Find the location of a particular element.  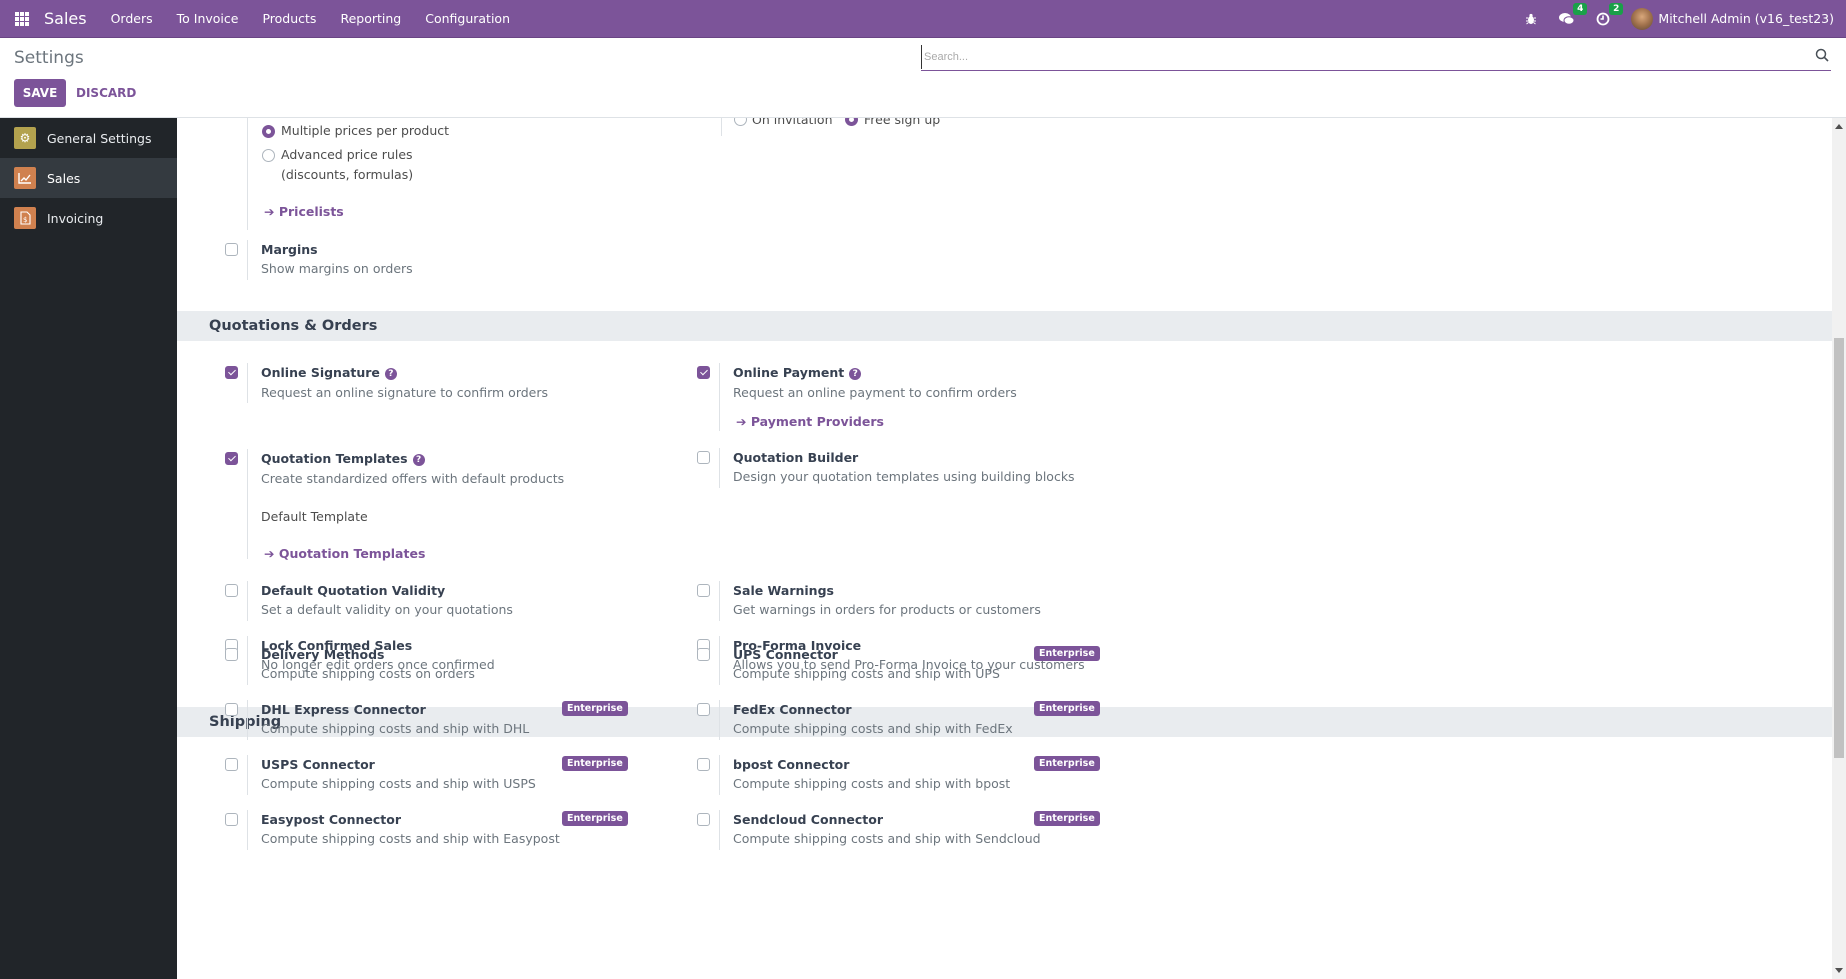

online-signature-checkbox is located at coordinates (231, 372).